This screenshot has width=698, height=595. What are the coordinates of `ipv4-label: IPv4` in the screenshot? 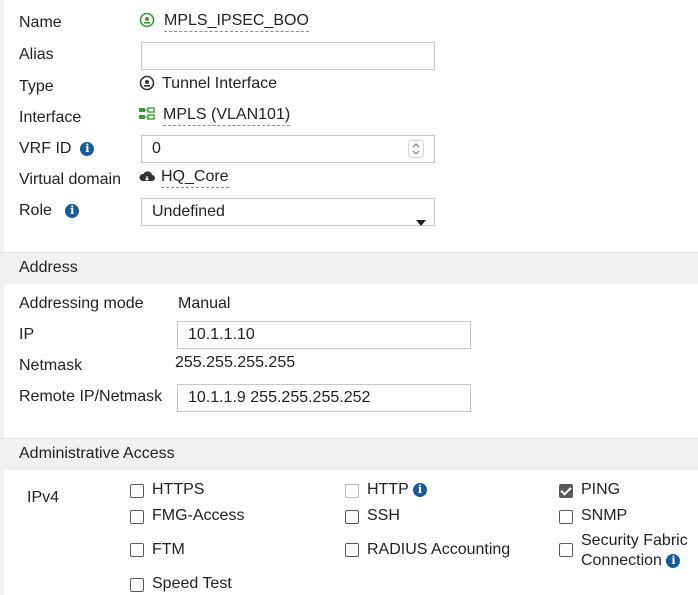 It's located at (43, 497).